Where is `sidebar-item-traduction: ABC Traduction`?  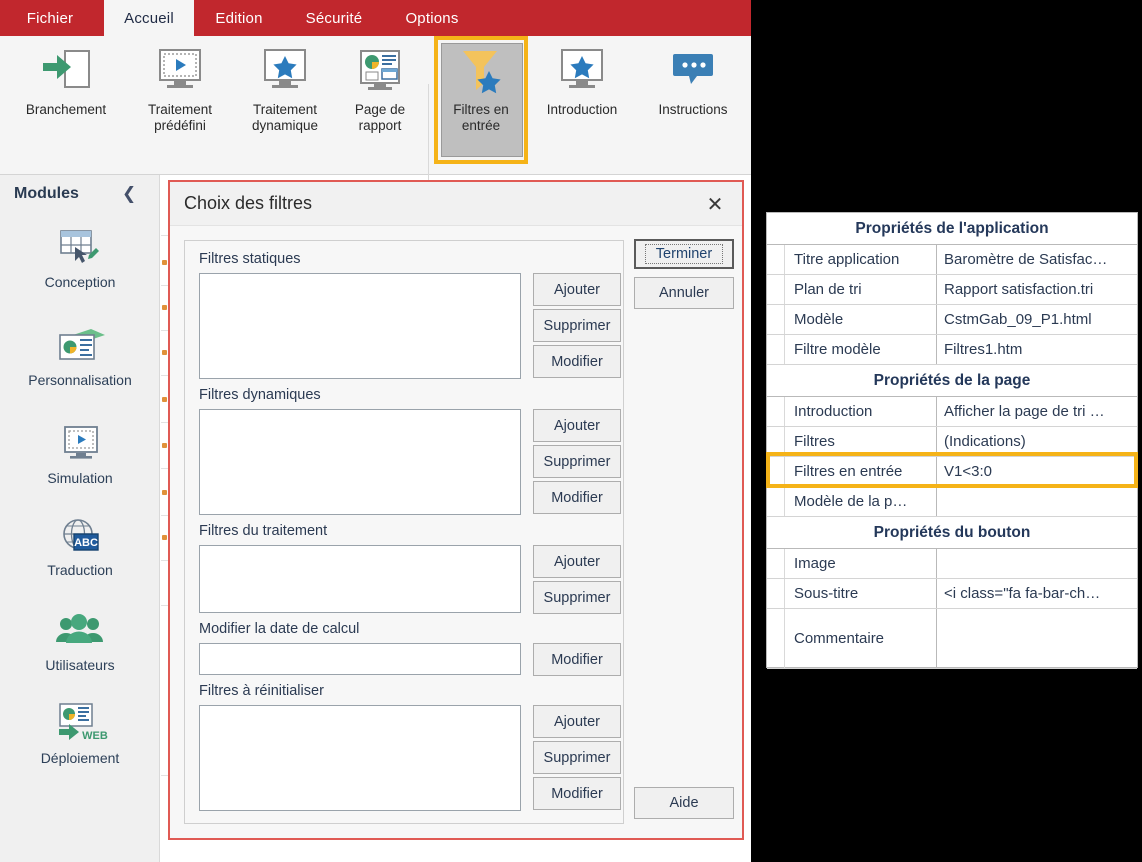
sidebar-item-traduction: ABC Traduction is located at coordinates (80, 546).